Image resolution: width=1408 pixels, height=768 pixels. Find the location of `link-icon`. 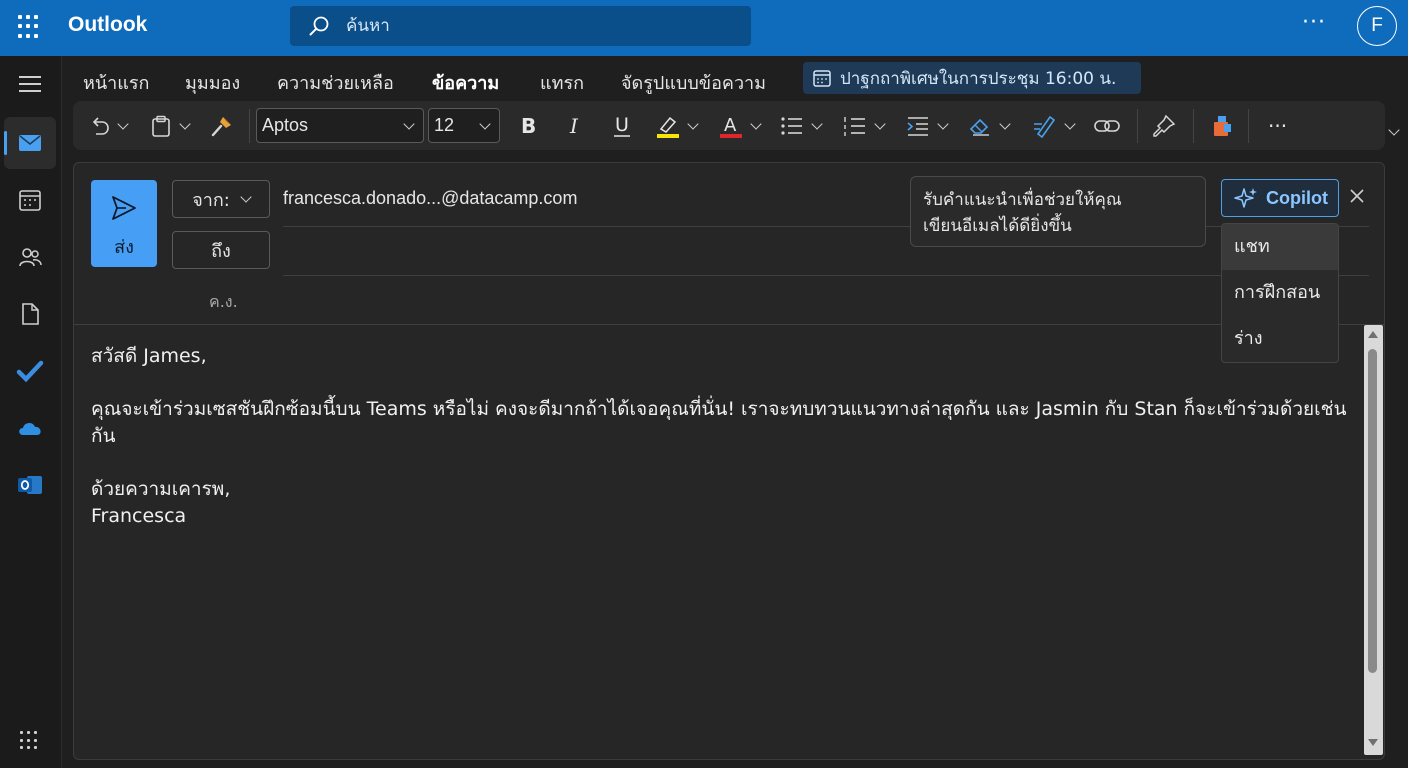

link-icon is located at coordinates (1107, 125).